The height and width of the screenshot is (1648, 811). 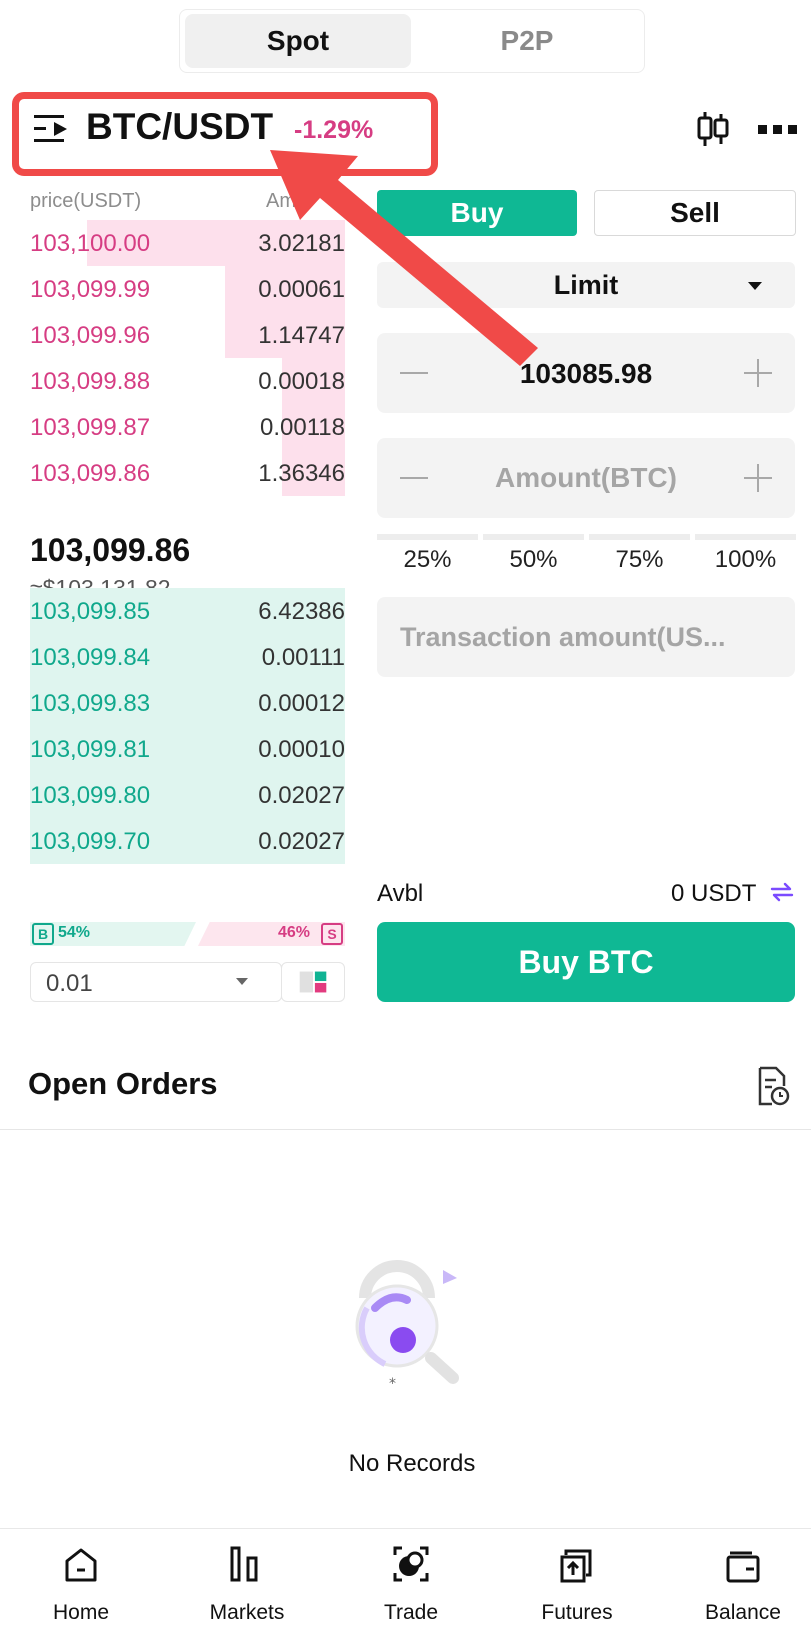 What do you see at coordinates (400, 893) in the screenshot?
I see `available-label: Avbl` at bounding box center [400, 893].